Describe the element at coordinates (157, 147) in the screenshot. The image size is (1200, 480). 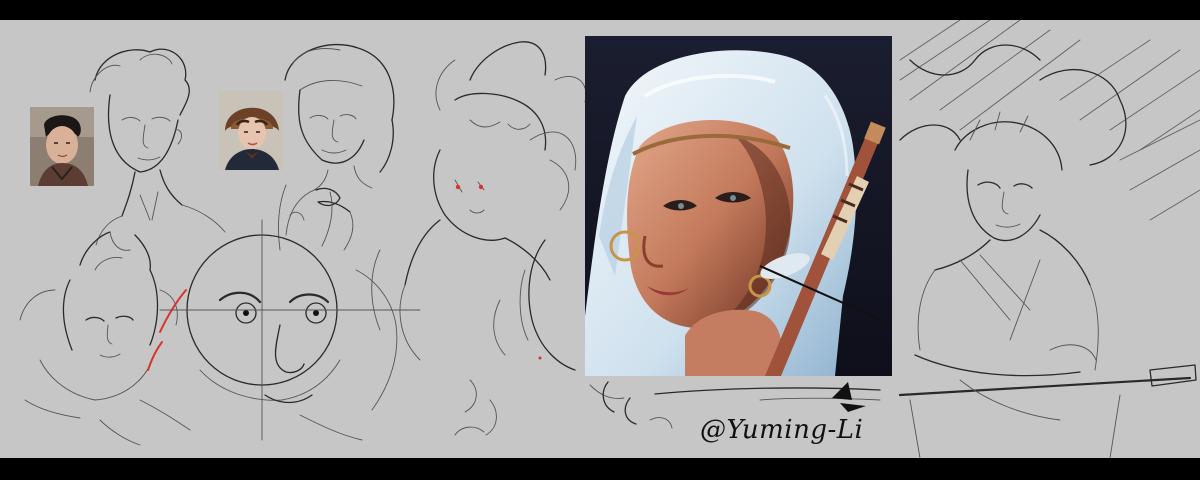
I see `sketch-man-portrait` at that location.